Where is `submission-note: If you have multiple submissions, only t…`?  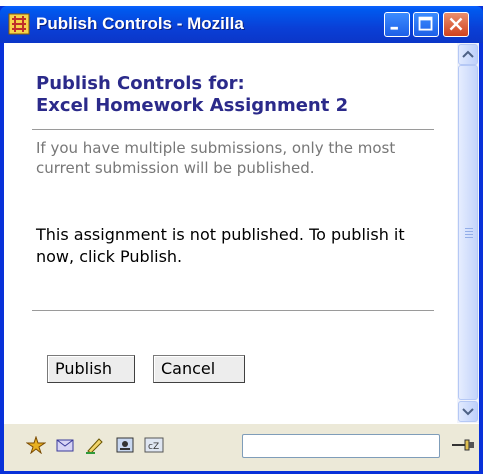 submission-note: If you have multiple submissions, only t… is located at coordinates (216, 158).